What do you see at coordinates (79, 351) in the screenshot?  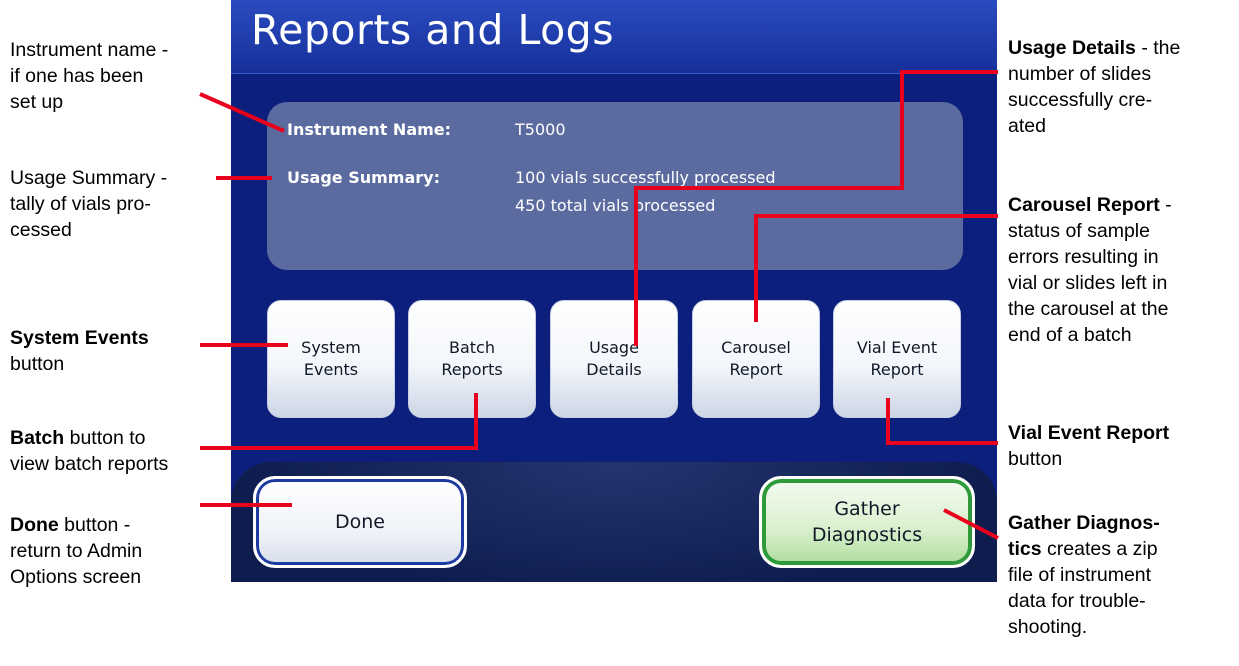 I see `annotation-system-events: System Events button` at bounding box center [79, 351].